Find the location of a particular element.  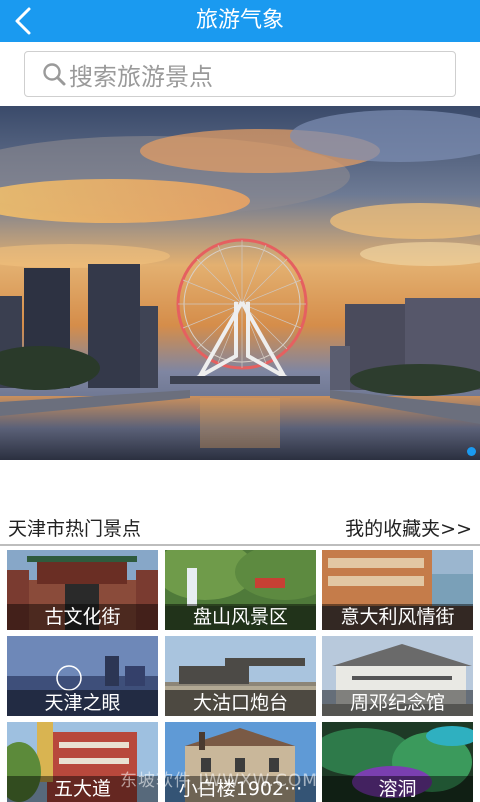

attraction-label: 古文化街 is located at coordinates (82, 617).